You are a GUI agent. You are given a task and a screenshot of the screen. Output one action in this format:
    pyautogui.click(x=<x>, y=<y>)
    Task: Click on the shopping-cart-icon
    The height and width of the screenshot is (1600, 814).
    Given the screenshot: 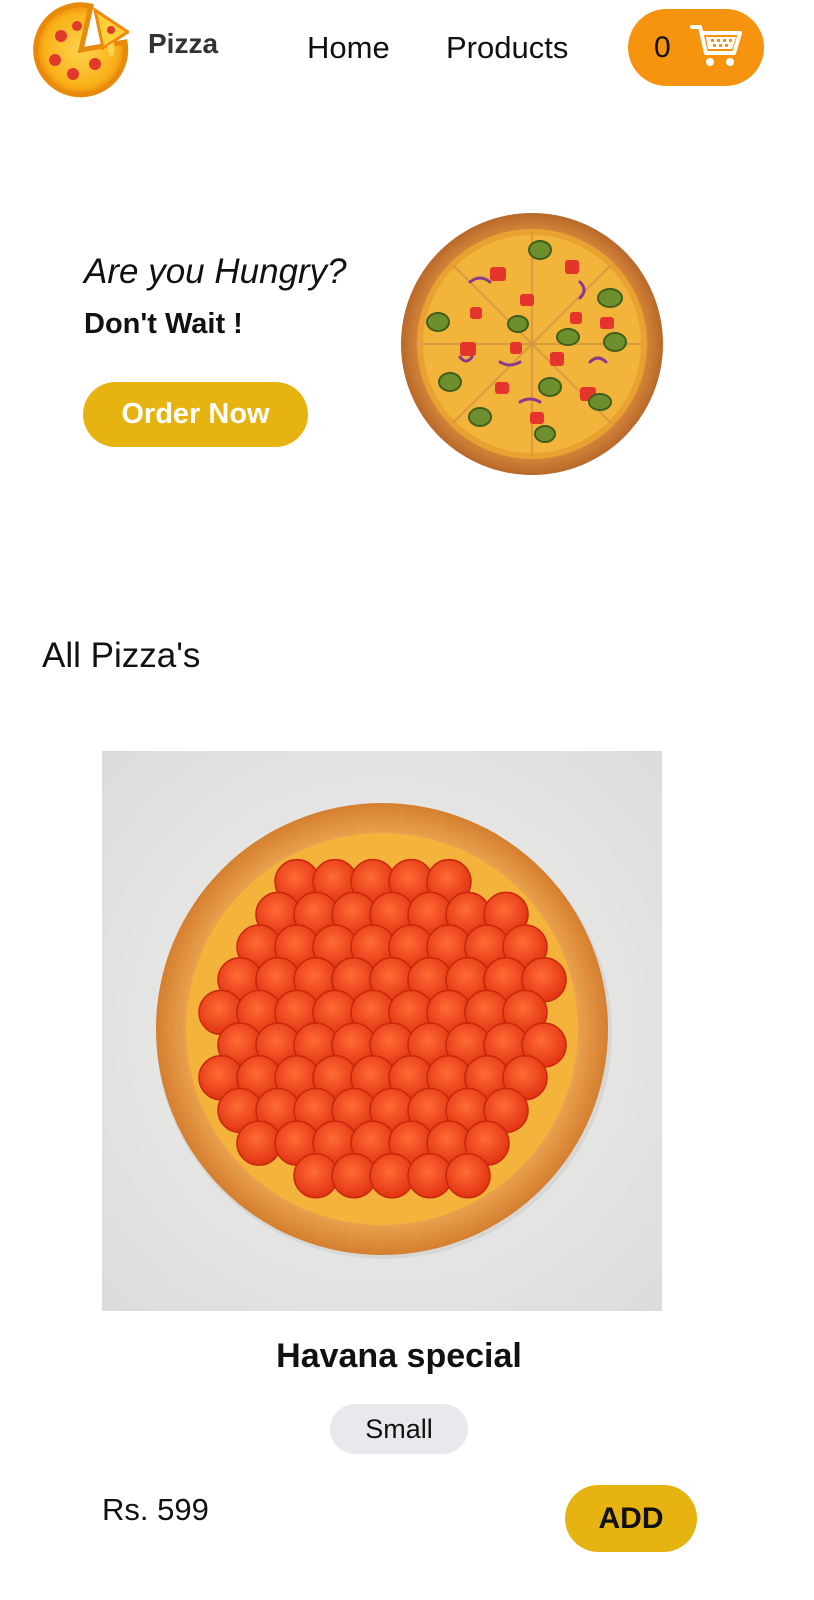 What is the action you would take?
    pyautogui.click(x=716, y=45)
    